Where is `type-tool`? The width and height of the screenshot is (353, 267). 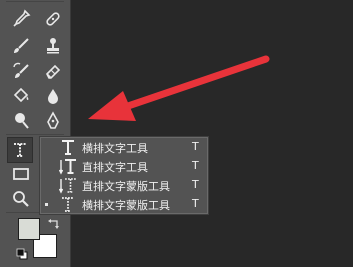
type-tool is located at coordinates (20, 150).